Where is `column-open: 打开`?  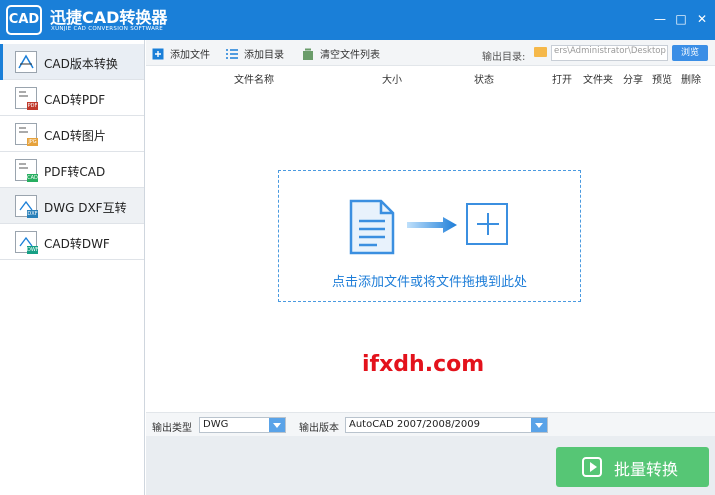 column-open: 打开 is located at coordinates (562, 80).